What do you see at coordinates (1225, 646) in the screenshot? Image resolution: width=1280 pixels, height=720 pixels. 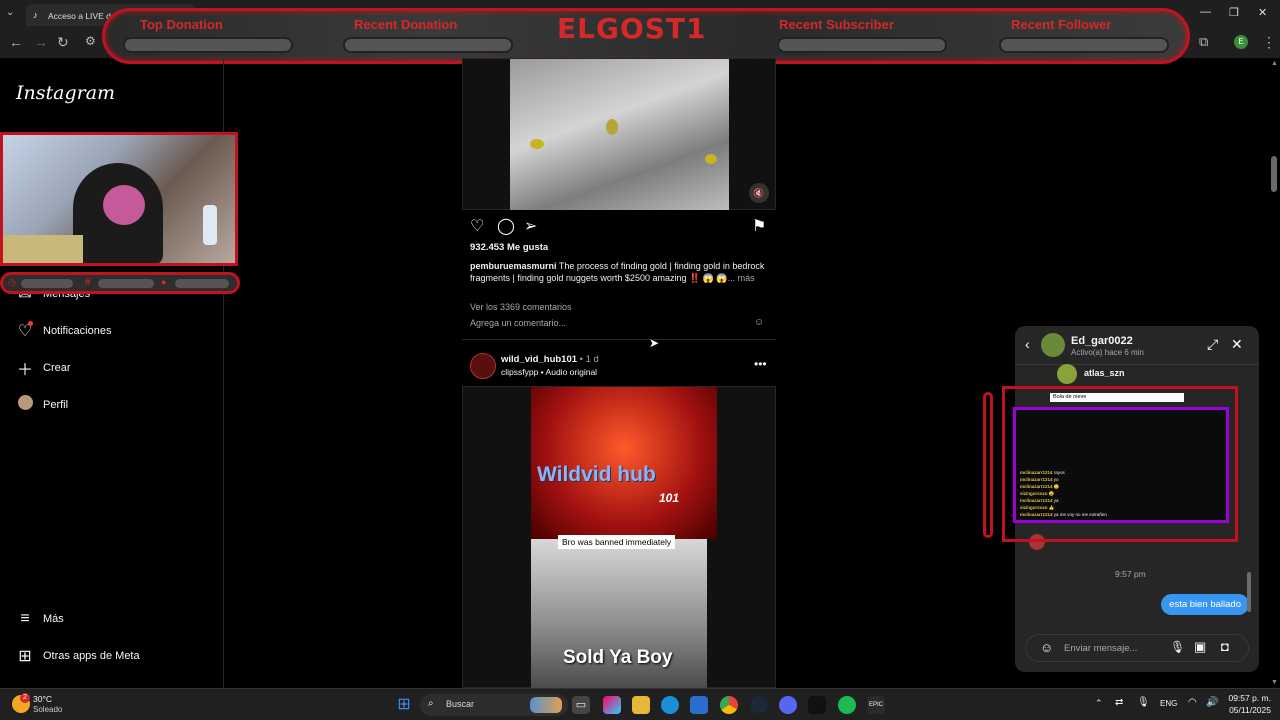 I see `sticker-icon: ◘` at bounding box center [1225, 646].